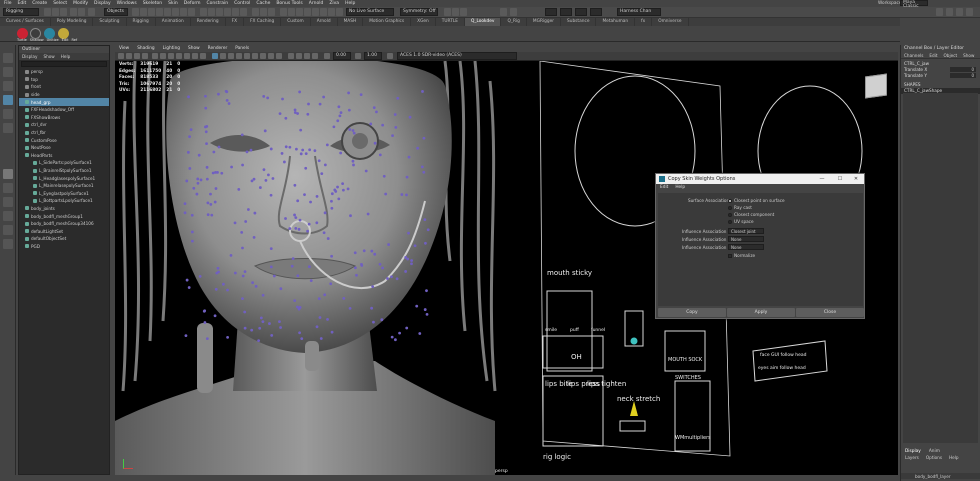 This screenshot has width=980, height=481. I want to click on view-transform-dropdown: ACES 1.0 SDR-video (ACES), so click(457, 56).